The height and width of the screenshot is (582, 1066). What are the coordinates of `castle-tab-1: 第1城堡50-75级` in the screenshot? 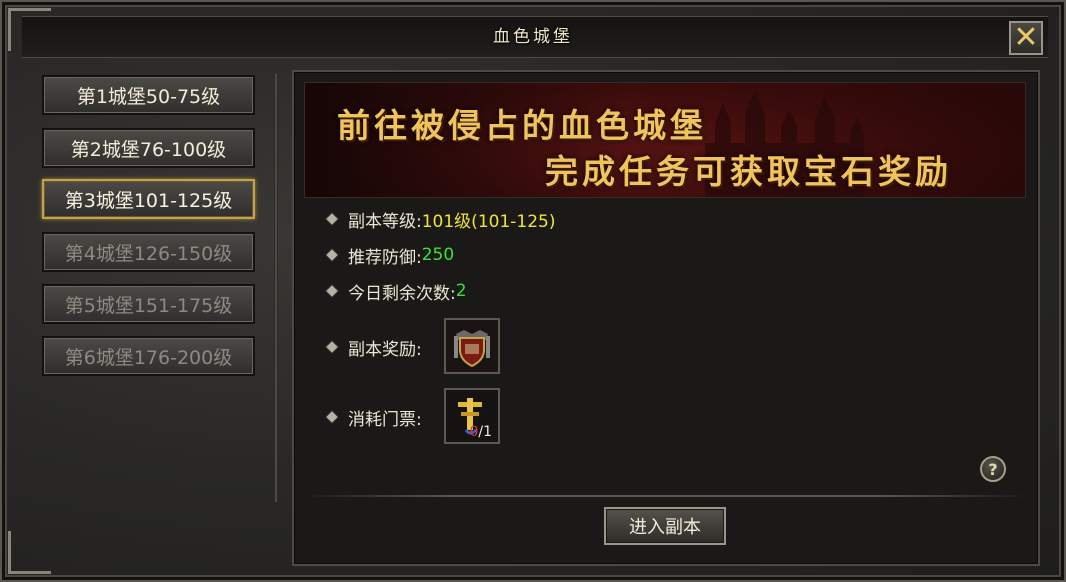 It's located at (148, 95).